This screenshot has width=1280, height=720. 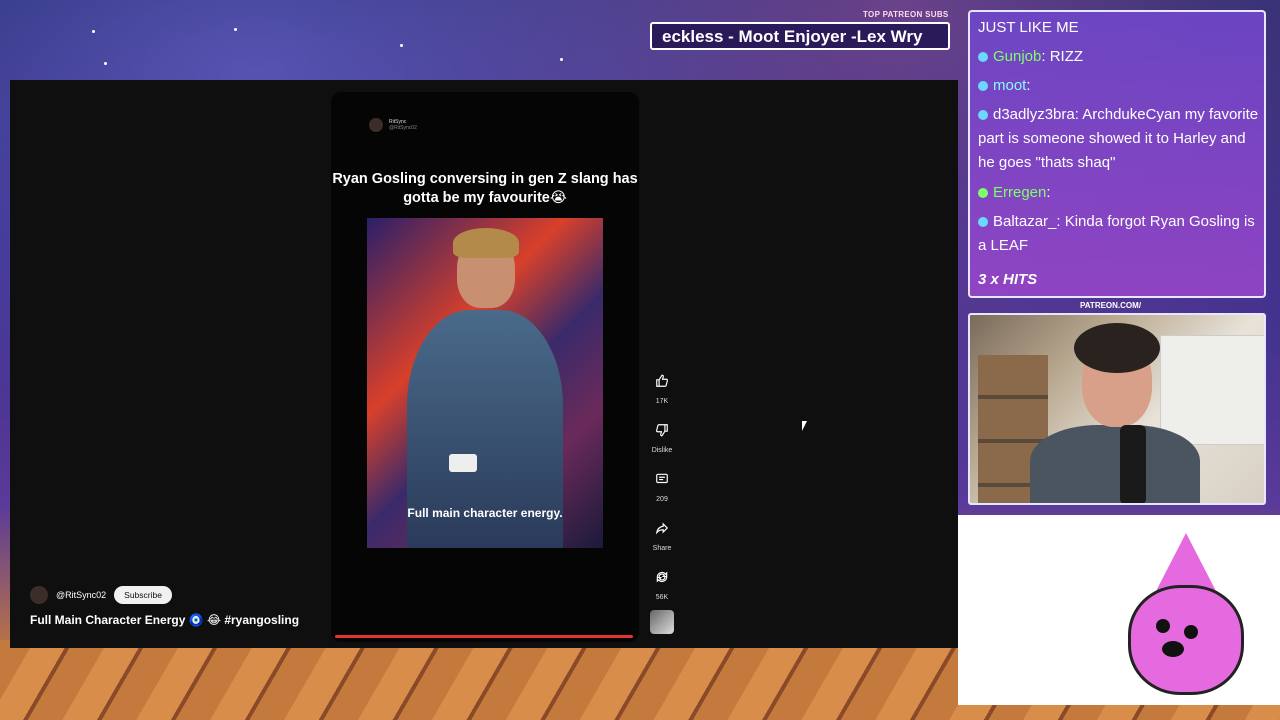 I want to click on person-hair, so click(x=486, y=243).